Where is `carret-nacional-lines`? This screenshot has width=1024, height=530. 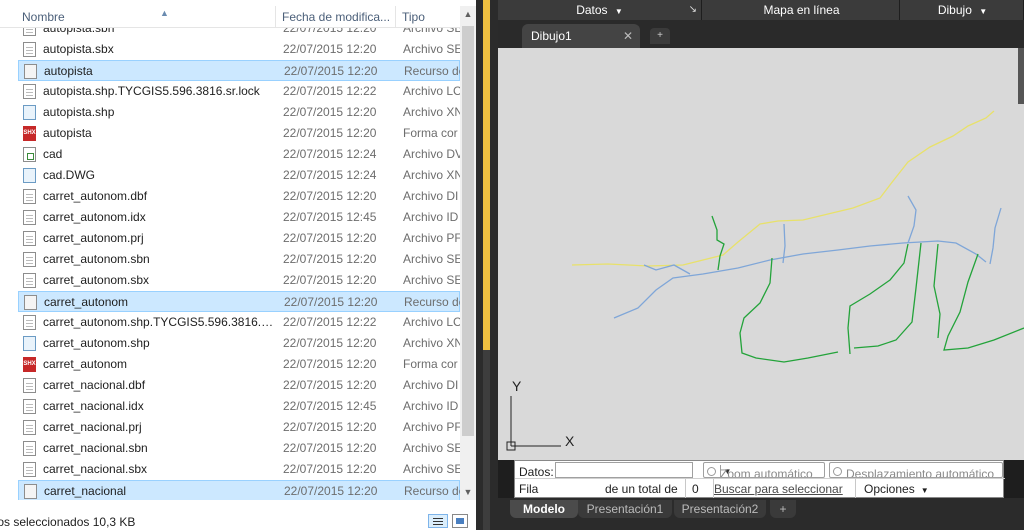
carret-nacional-lines is located at coordinates (807, 257).